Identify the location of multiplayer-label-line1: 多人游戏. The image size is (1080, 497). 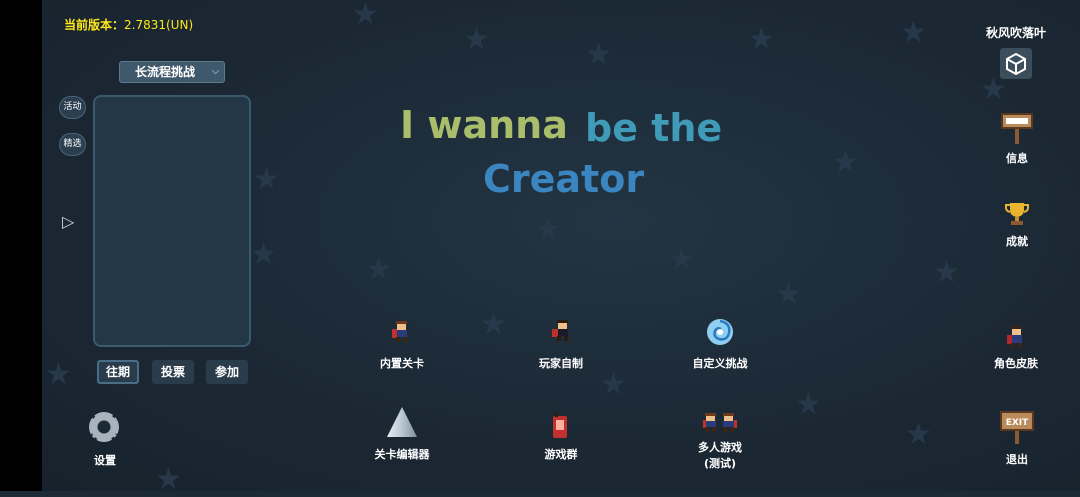
(720, 447).